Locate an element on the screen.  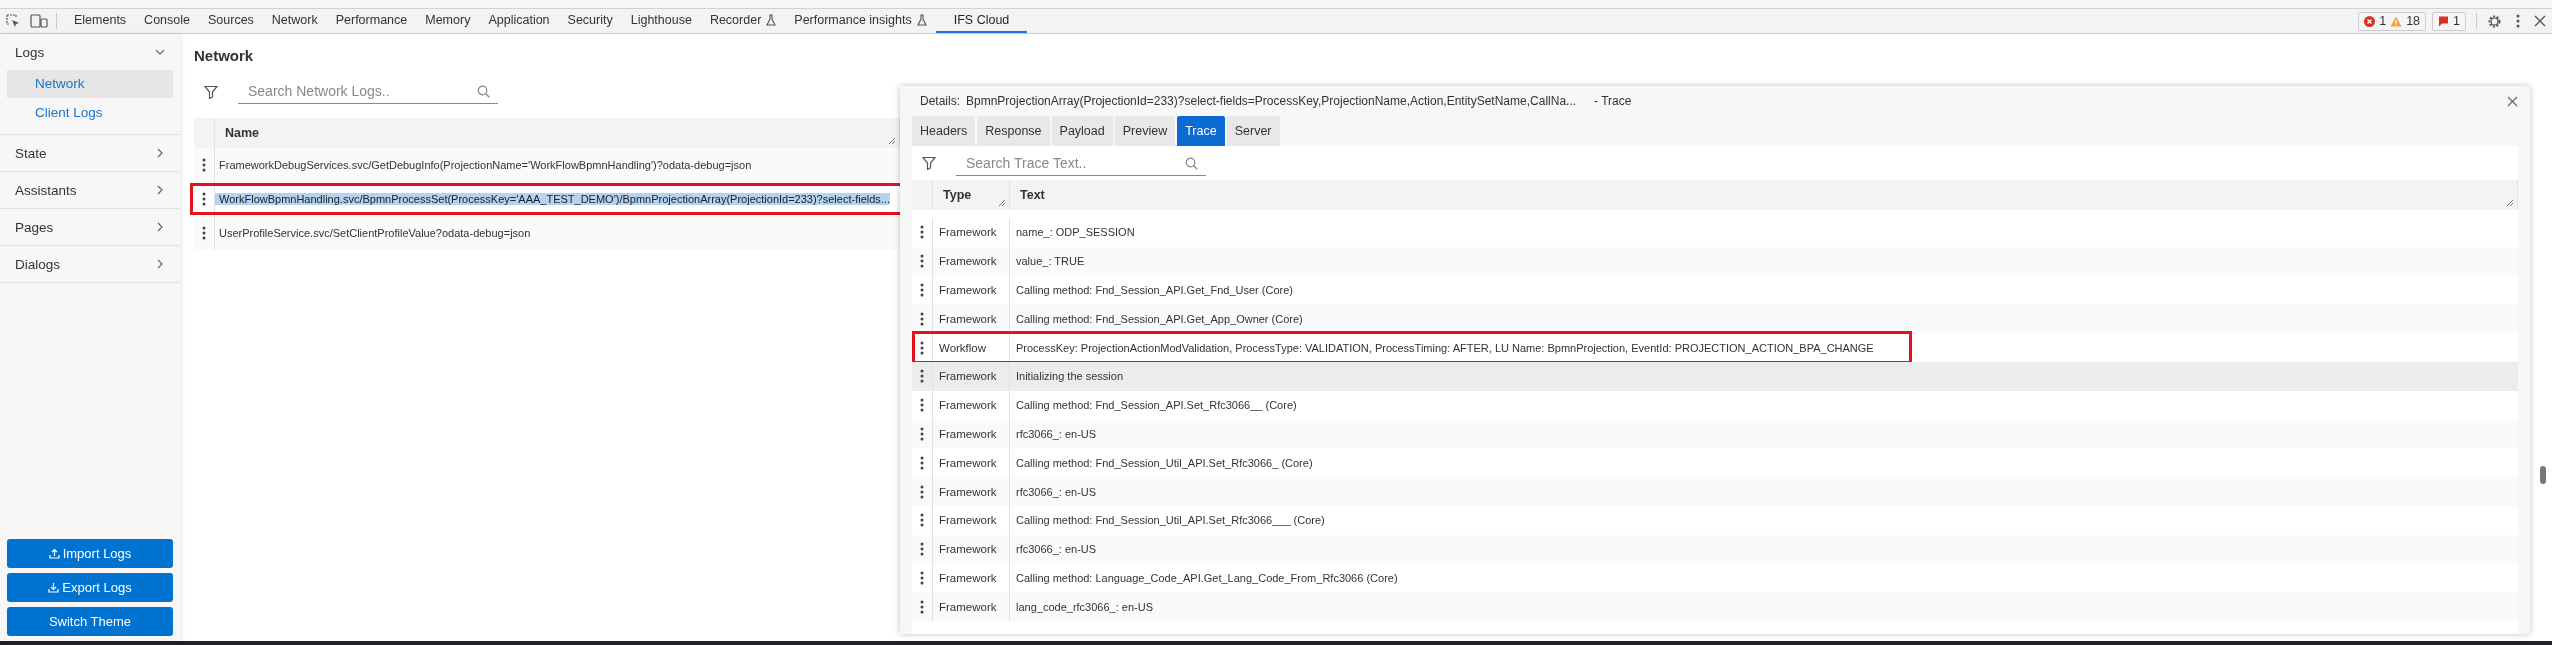
devtools-tab: Memory is located at coordinates (448, 21).